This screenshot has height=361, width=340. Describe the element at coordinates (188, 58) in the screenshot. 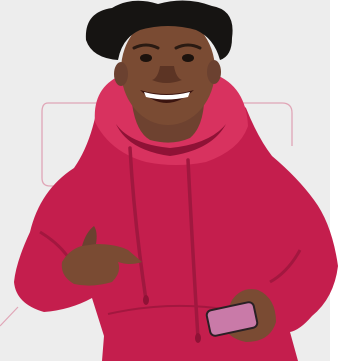

I see `right-eye` at that location.